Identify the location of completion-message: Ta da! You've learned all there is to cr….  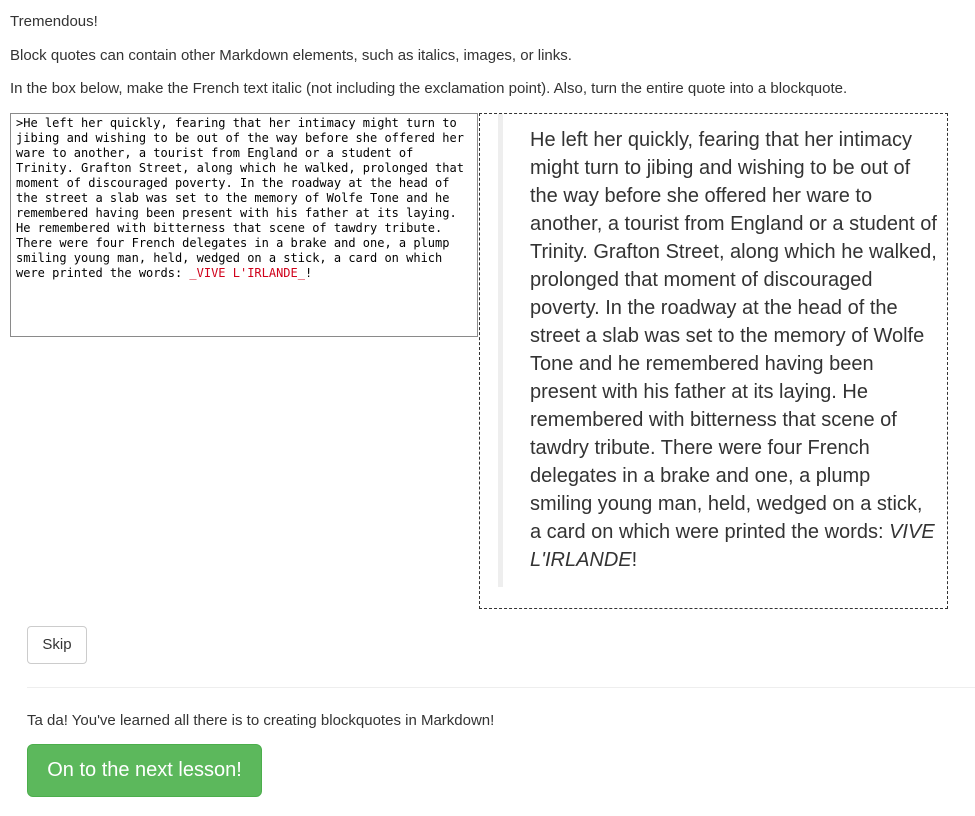
(261, 720).